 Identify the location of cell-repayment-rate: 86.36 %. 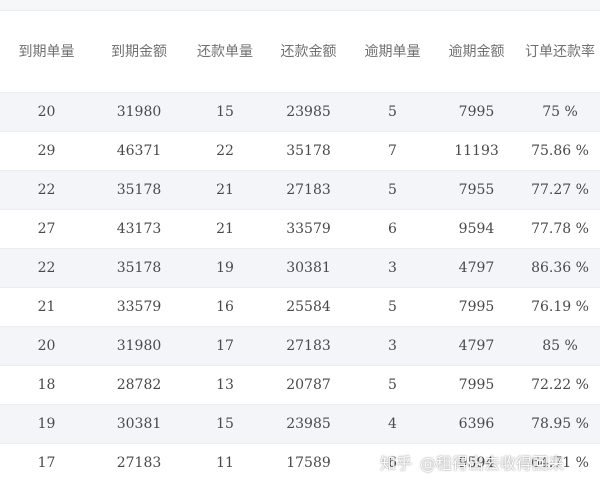
(560, 268).